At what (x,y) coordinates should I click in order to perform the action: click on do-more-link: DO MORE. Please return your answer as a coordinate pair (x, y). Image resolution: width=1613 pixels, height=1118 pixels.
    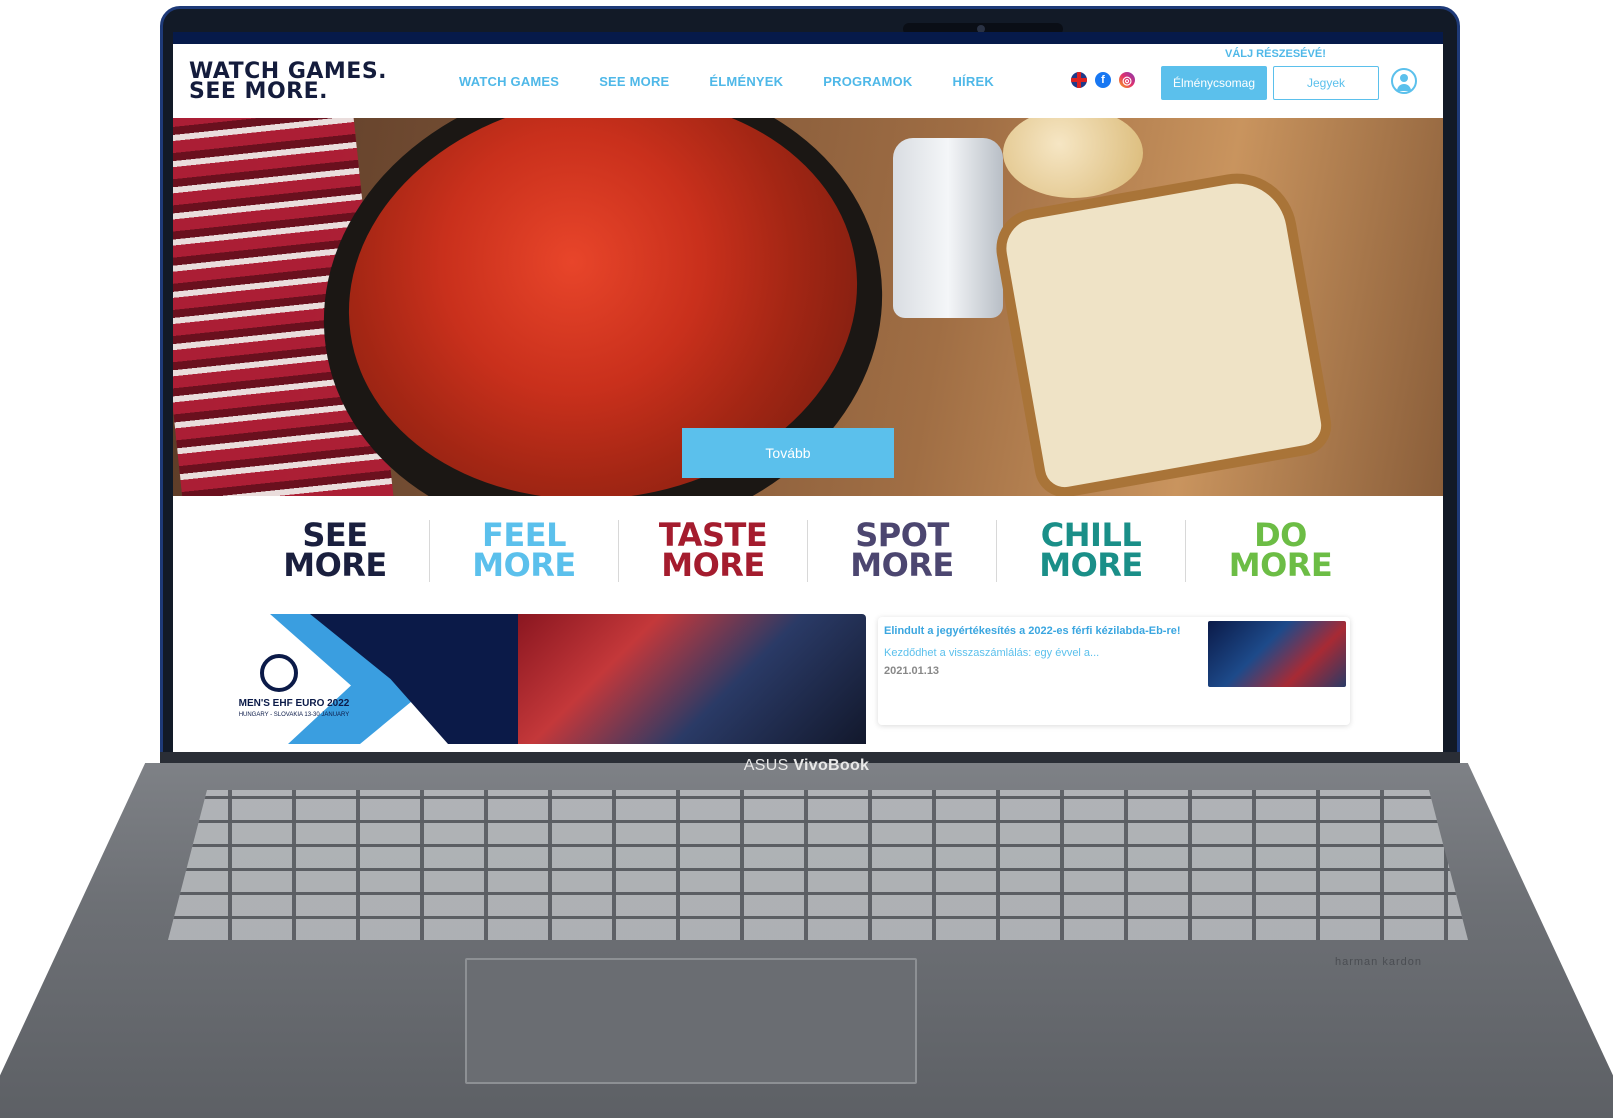
    Looking at the image, I should click on (1280, 551).